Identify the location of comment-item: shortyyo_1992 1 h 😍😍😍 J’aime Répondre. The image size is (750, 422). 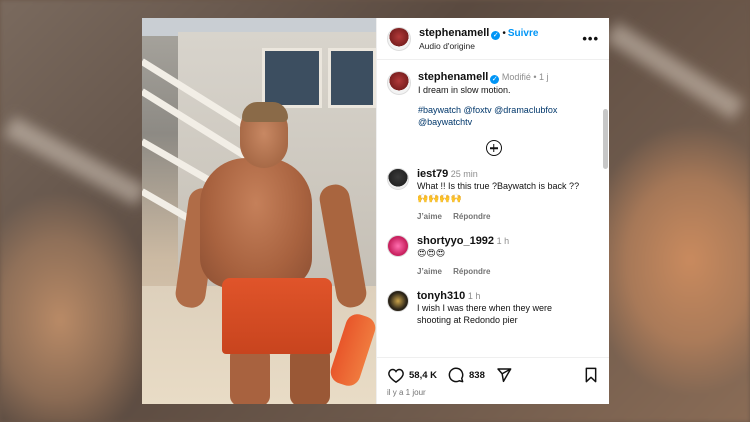
(493, 256).